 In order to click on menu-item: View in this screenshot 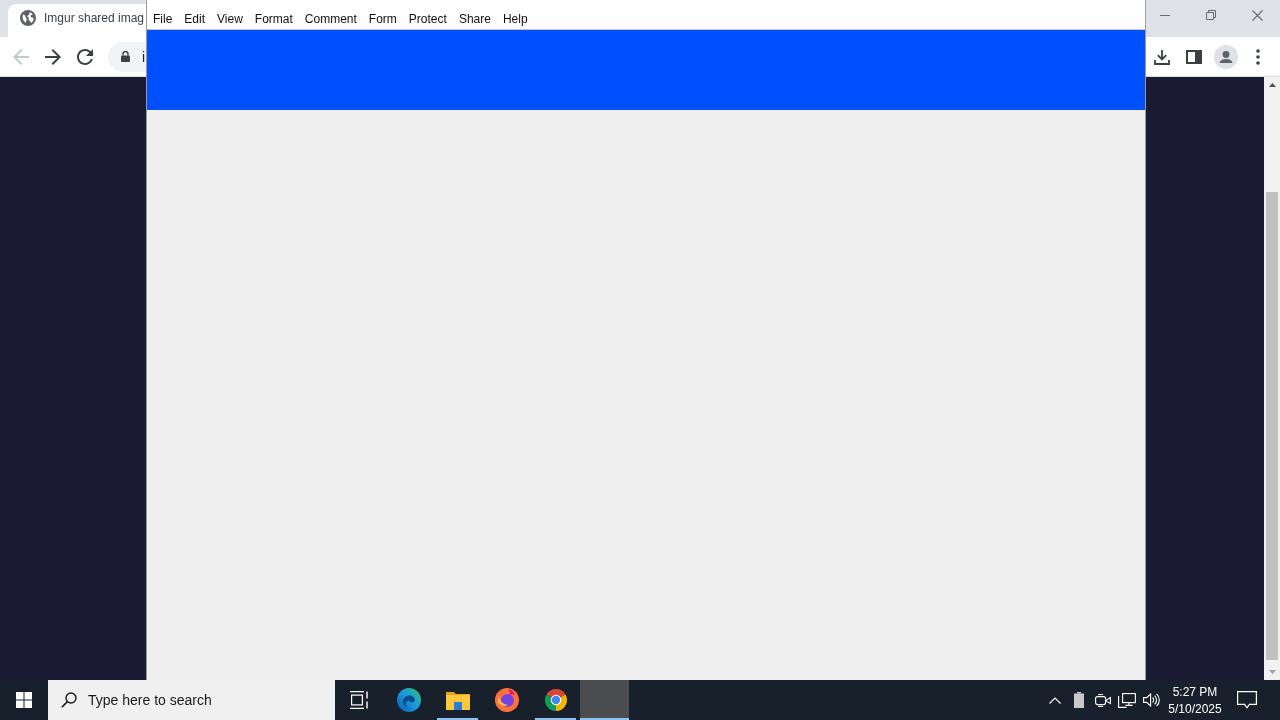, I will do `click(230, 18)`.